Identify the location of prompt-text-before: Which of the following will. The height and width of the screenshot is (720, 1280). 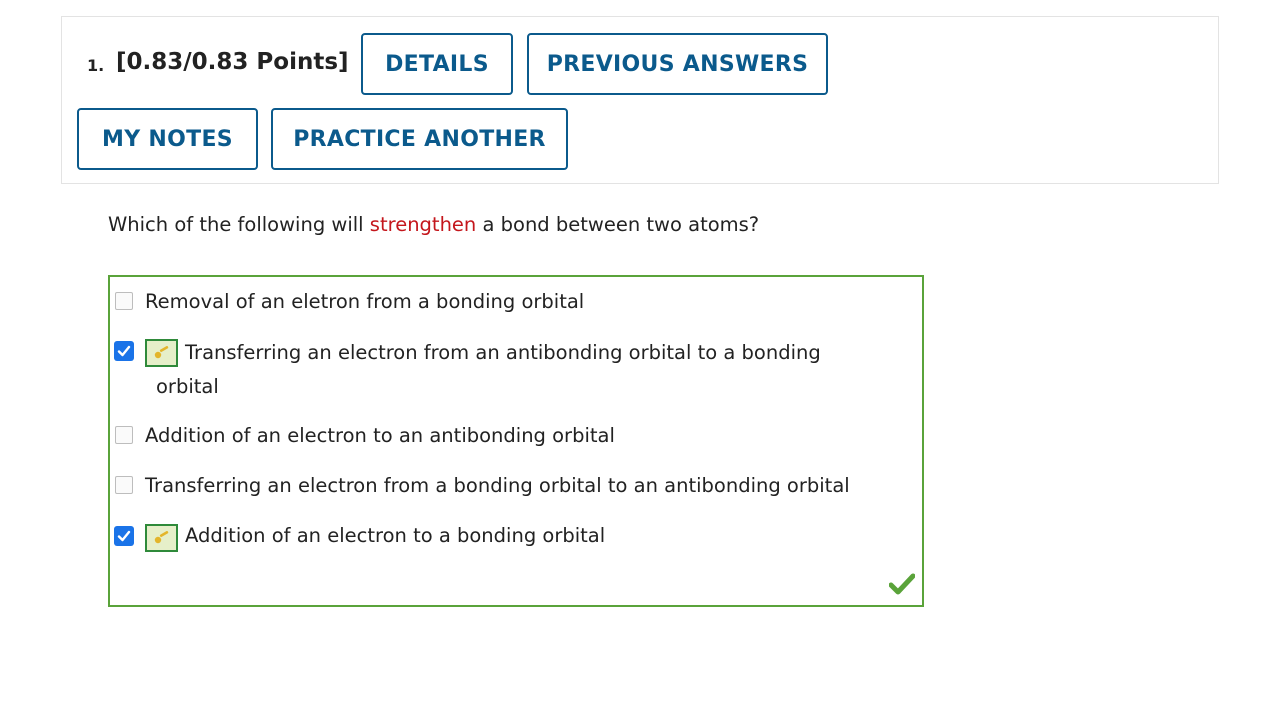
(239, 224).